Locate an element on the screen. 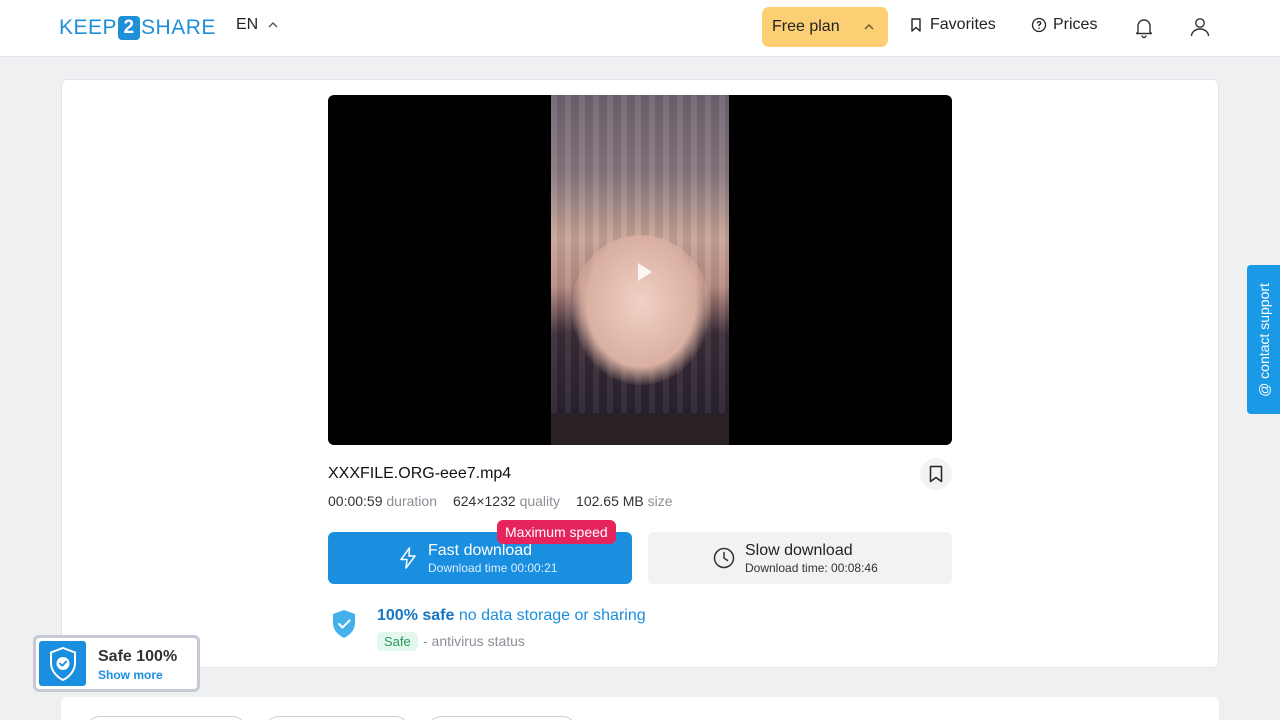 This screenshot has height=720, width=1280. size-label: size is located at coordinates (660, 501).